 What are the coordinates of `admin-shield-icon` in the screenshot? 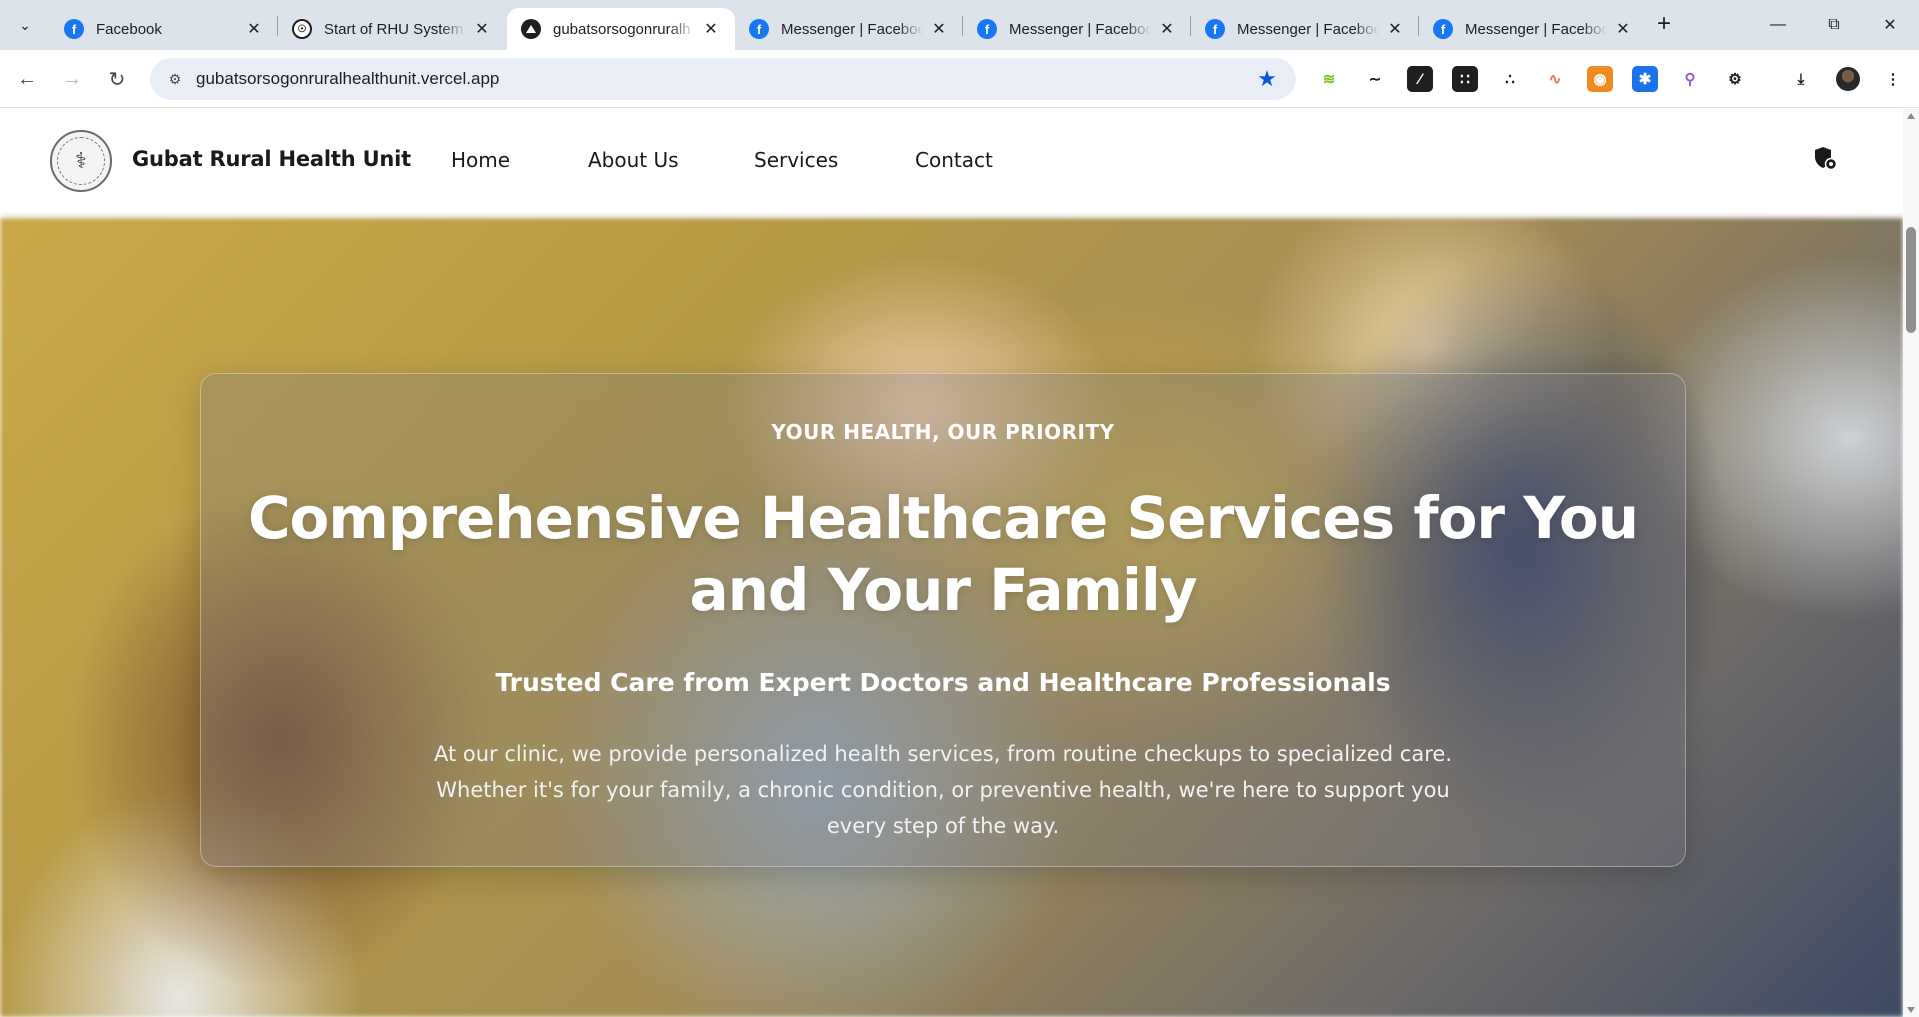 It's located at (1825, 158).